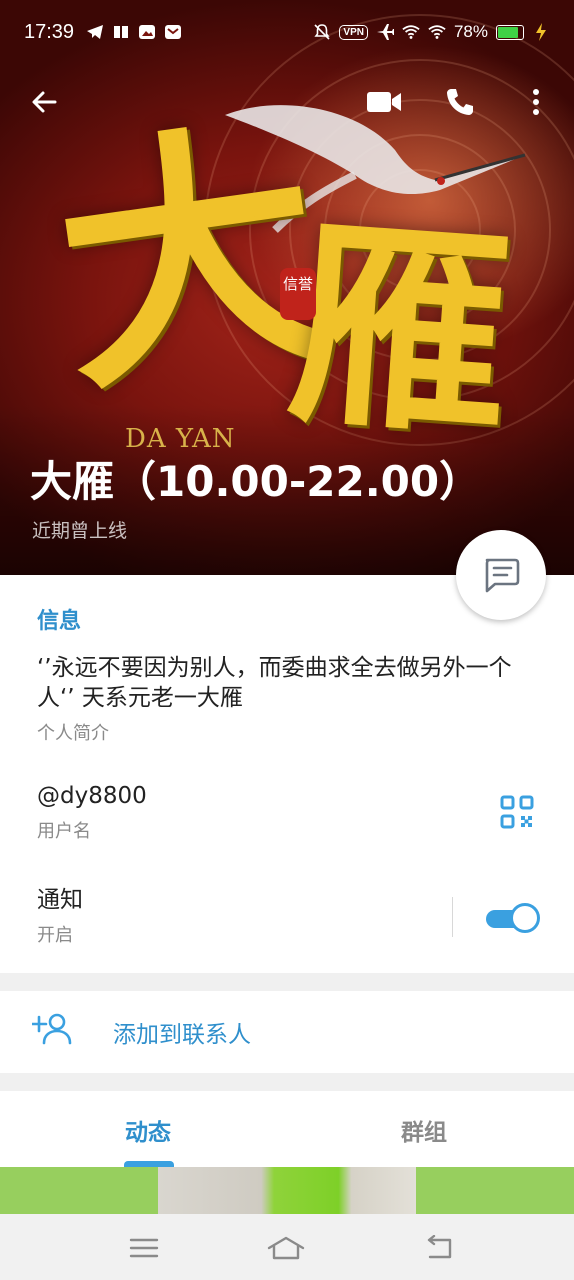 The image size is (574, 1280). What do you see at coordinates (147, 32) in the screenshot?
I see `image-notification-icon` at bounding box center [147, 32].